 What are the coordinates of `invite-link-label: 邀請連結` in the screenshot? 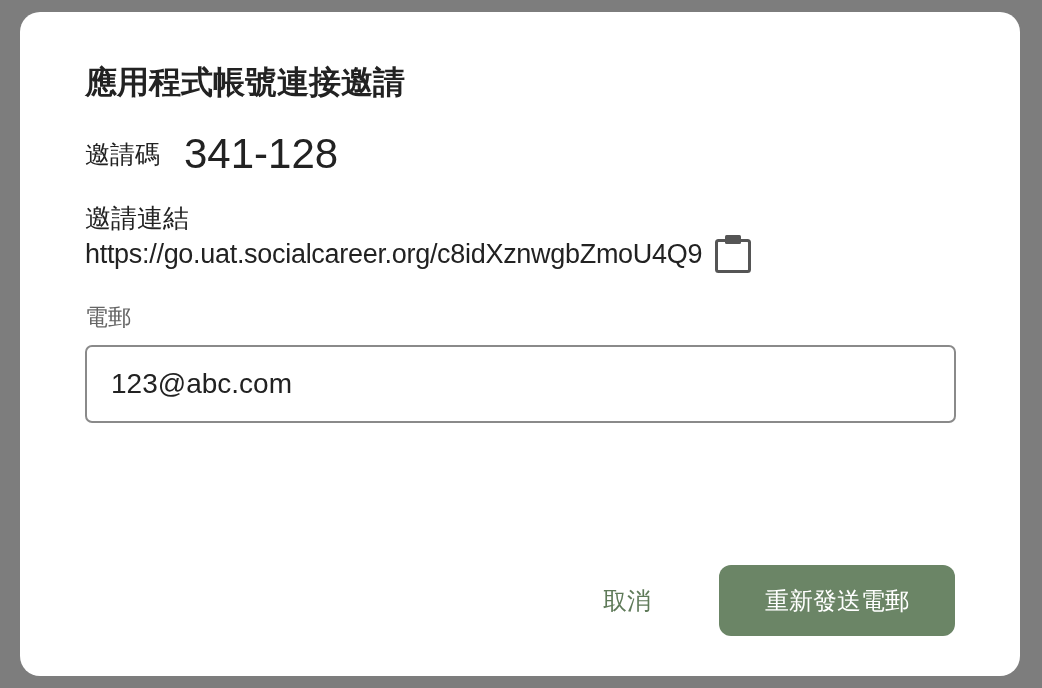 It's located at (137, 218).